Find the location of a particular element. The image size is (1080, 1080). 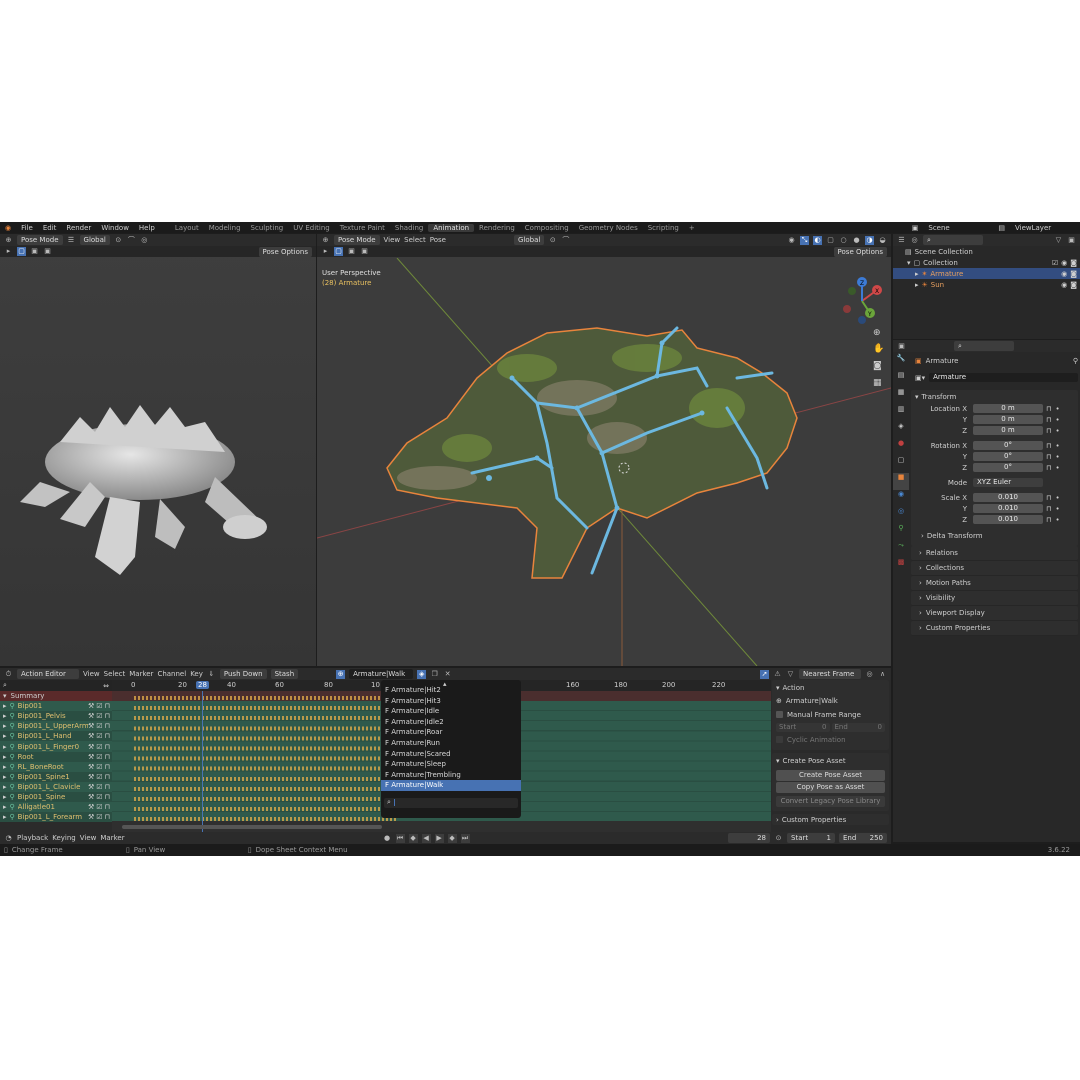

channel-row: ▸ ⚲ Bip001_Spine ⚒ ☑ ⊓ is located at coordinates (56, 797).